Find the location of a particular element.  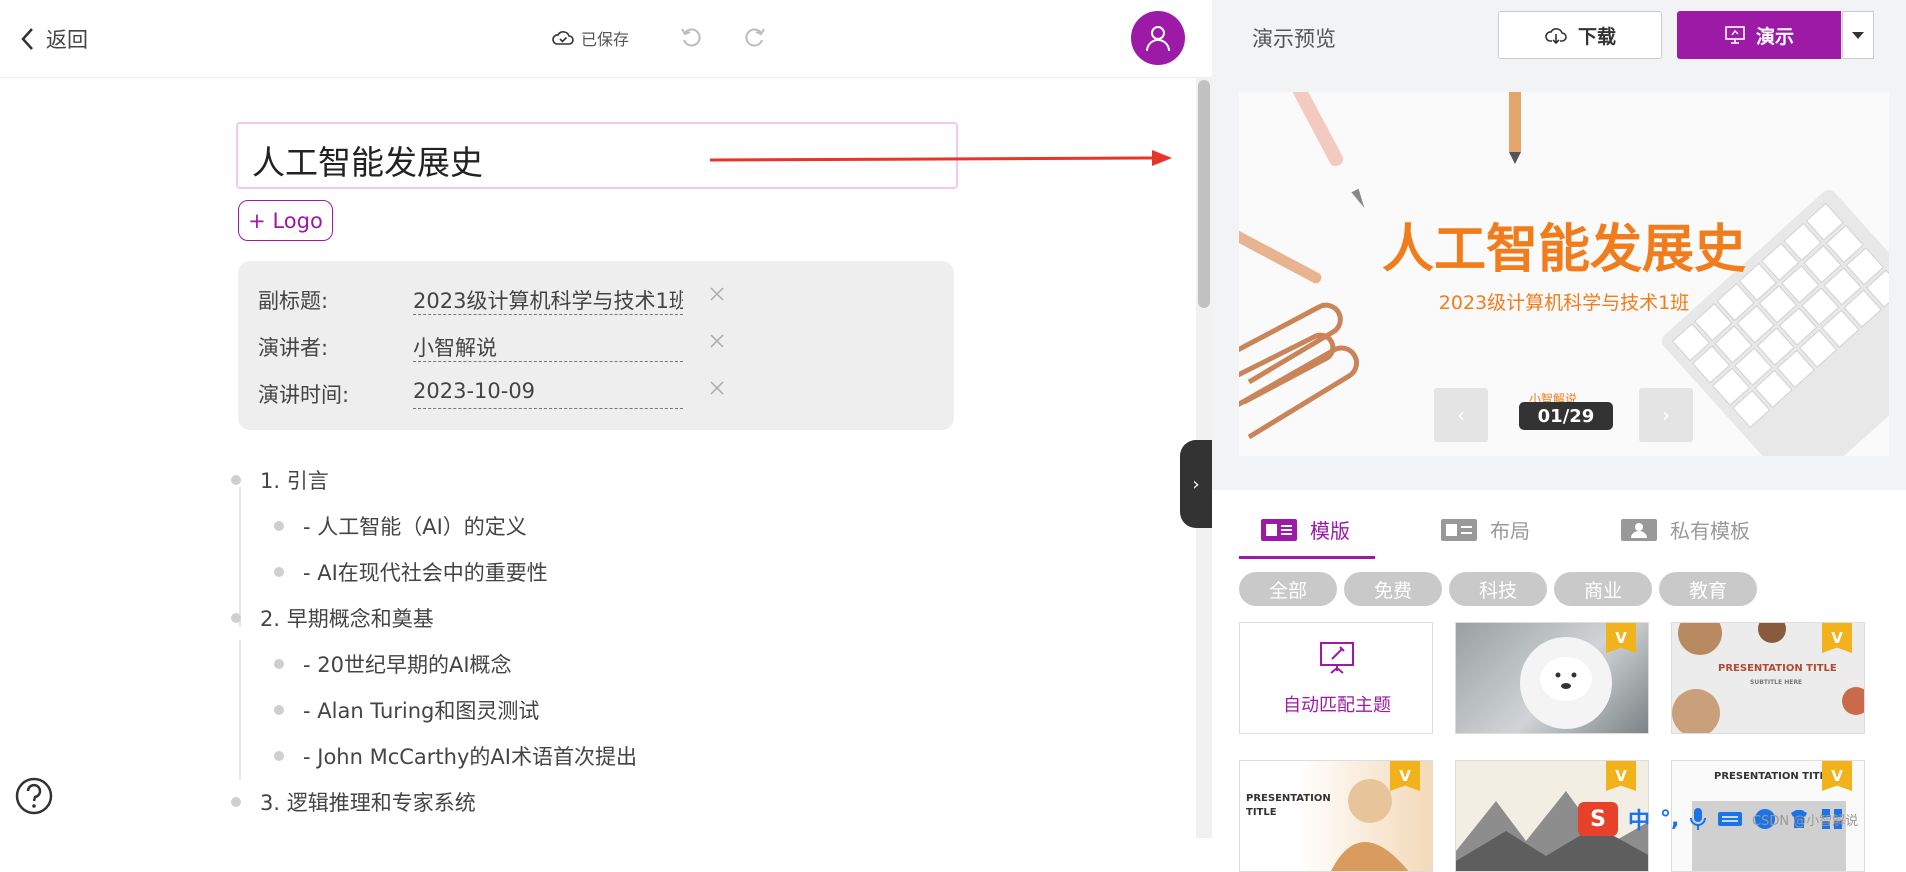

template-thumbnail: PRESENTATION TITLE V is located at coordinates (1336, 816).